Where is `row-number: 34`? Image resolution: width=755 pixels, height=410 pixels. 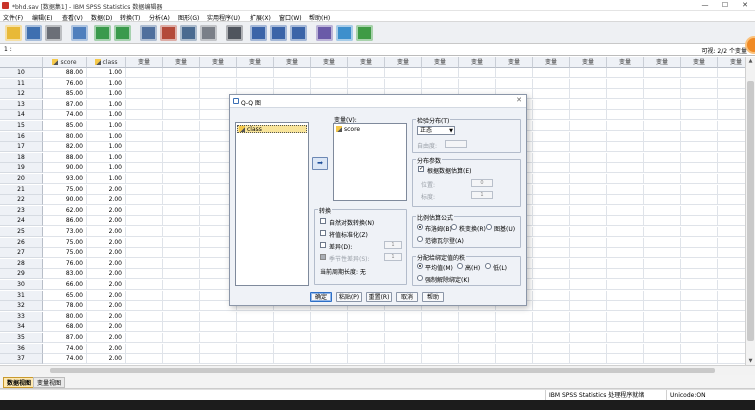 row-number: 34 is located at coordinates (21, 327).